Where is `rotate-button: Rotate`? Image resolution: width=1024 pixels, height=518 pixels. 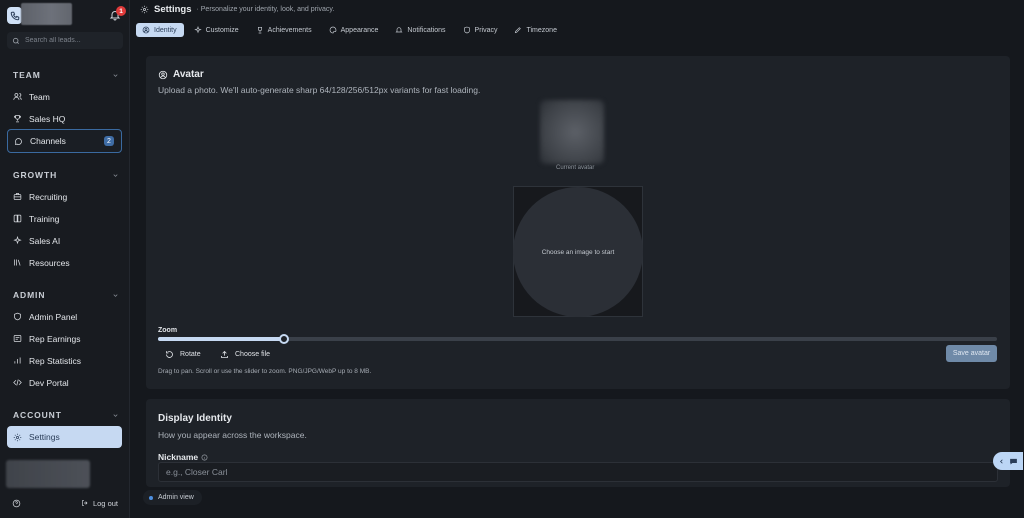
rotate-button: Rotate is located at coordinates (179, 354).